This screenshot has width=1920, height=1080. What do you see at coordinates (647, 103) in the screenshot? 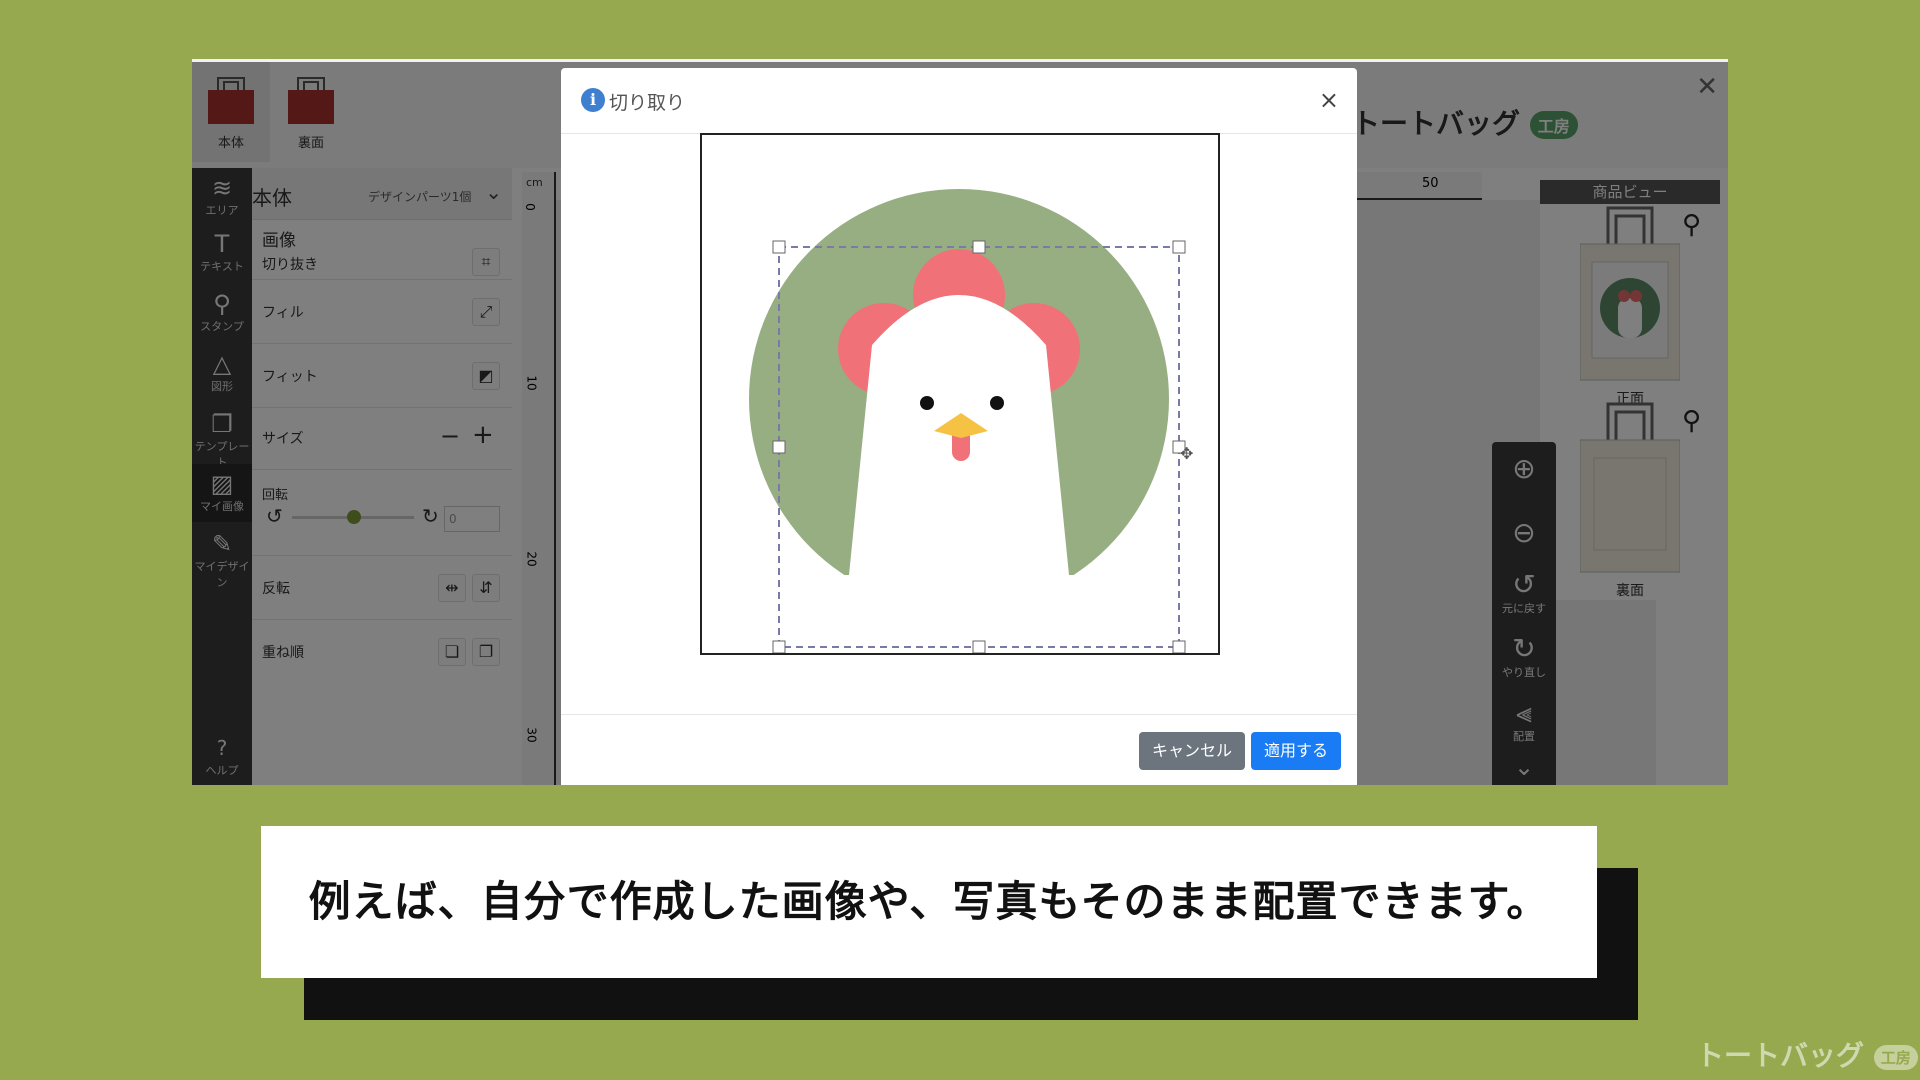
I see `dialog-title: 切り取り` at bounding box center [647, 103].